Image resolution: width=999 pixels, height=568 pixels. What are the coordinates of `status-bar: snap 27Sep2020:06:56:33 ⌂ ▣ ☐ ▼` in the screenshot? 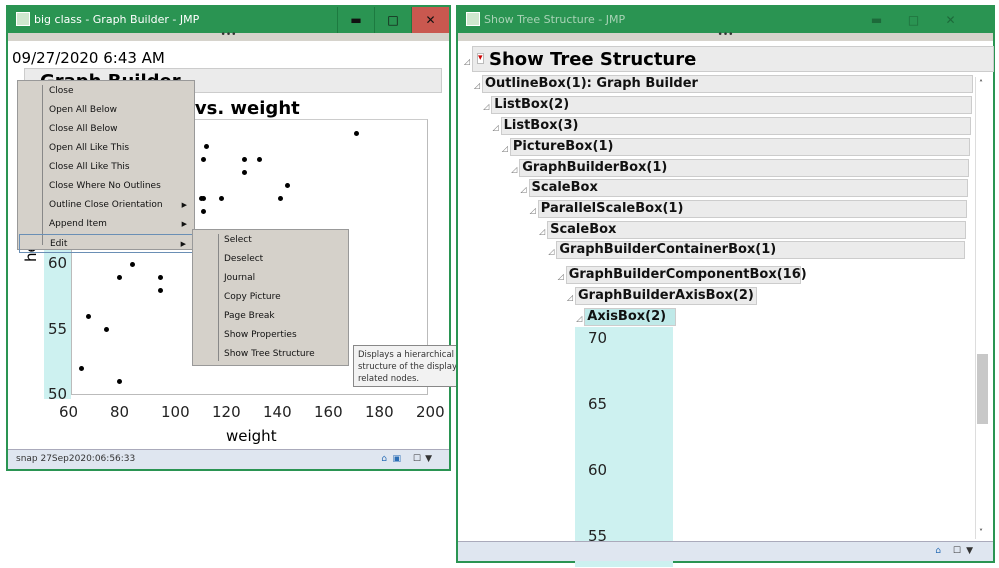 It's located at (228, 459).